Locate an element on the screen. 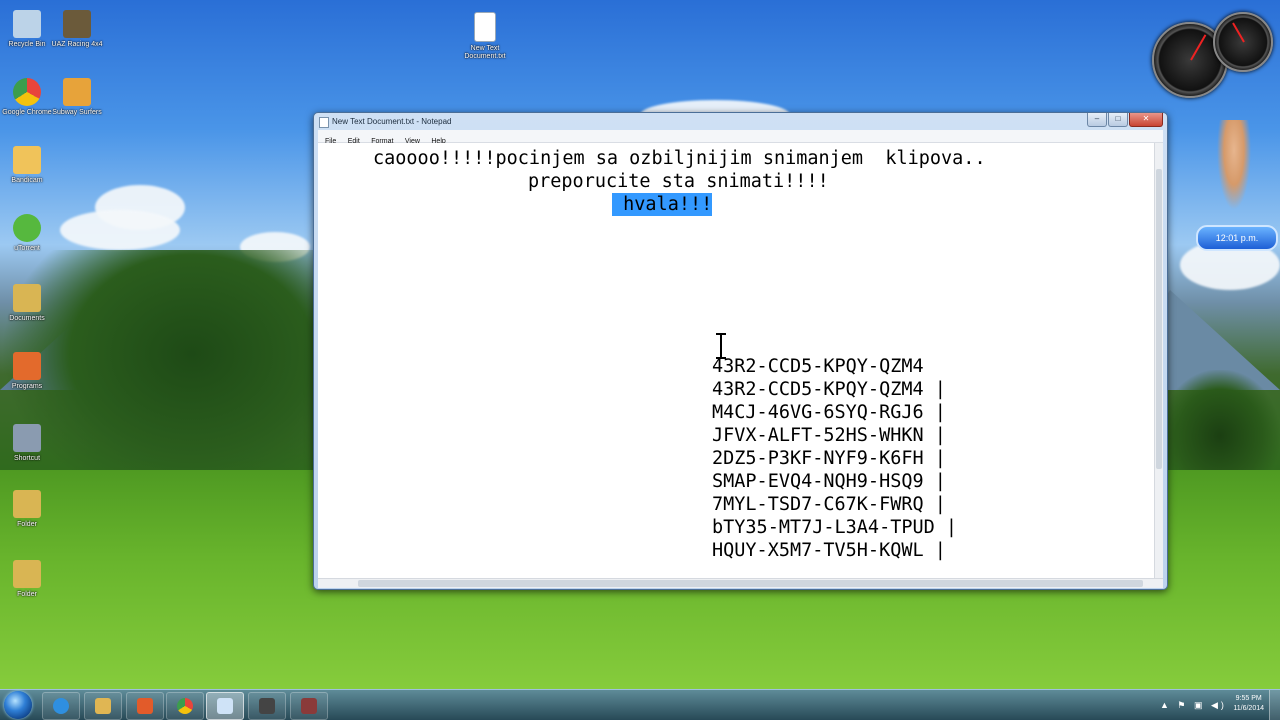 This screenshot has height=720, width=1280. show-desktop-button is located at coordinates (1274, 705).